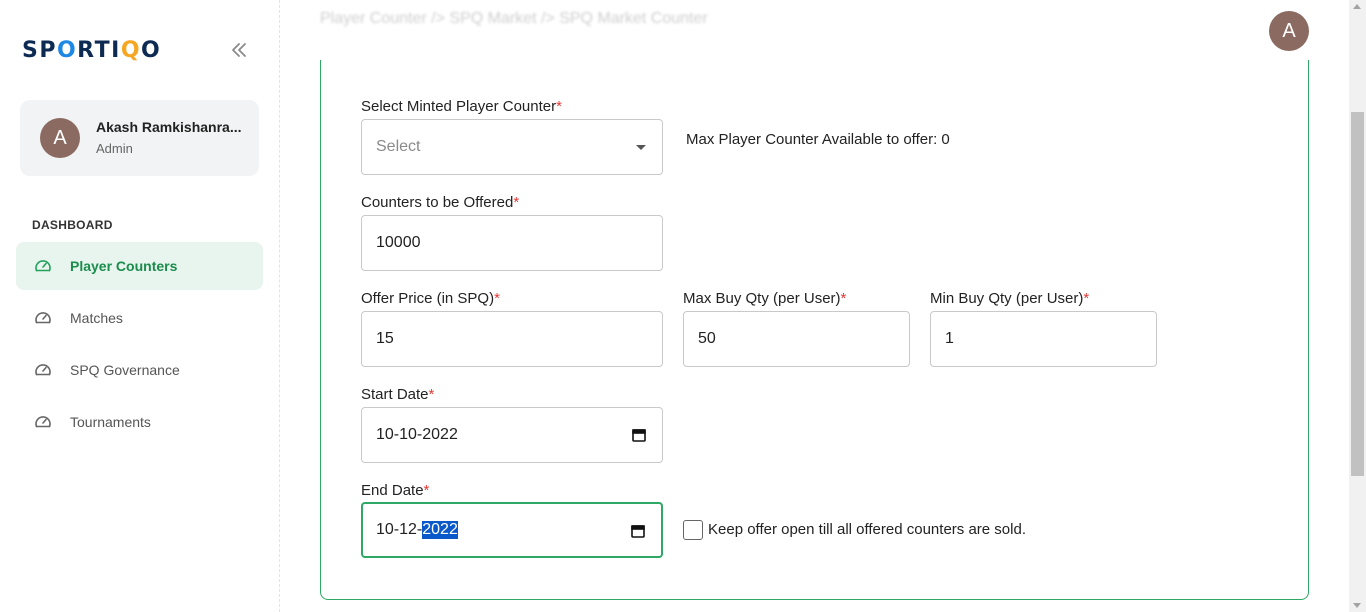 Image resolution: width=1366 pixels, height=612 pixels. I want to click on sidebar-item-label: Matches, so click(96, 318).